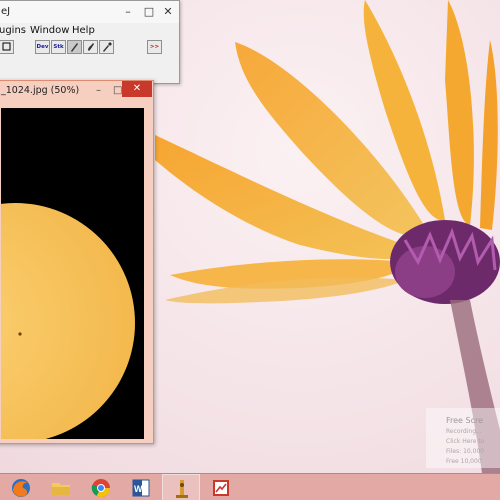 The image size is (500, 500). I want to click on imagej-toolbar: Dev Stk >>, so click(89, 47).